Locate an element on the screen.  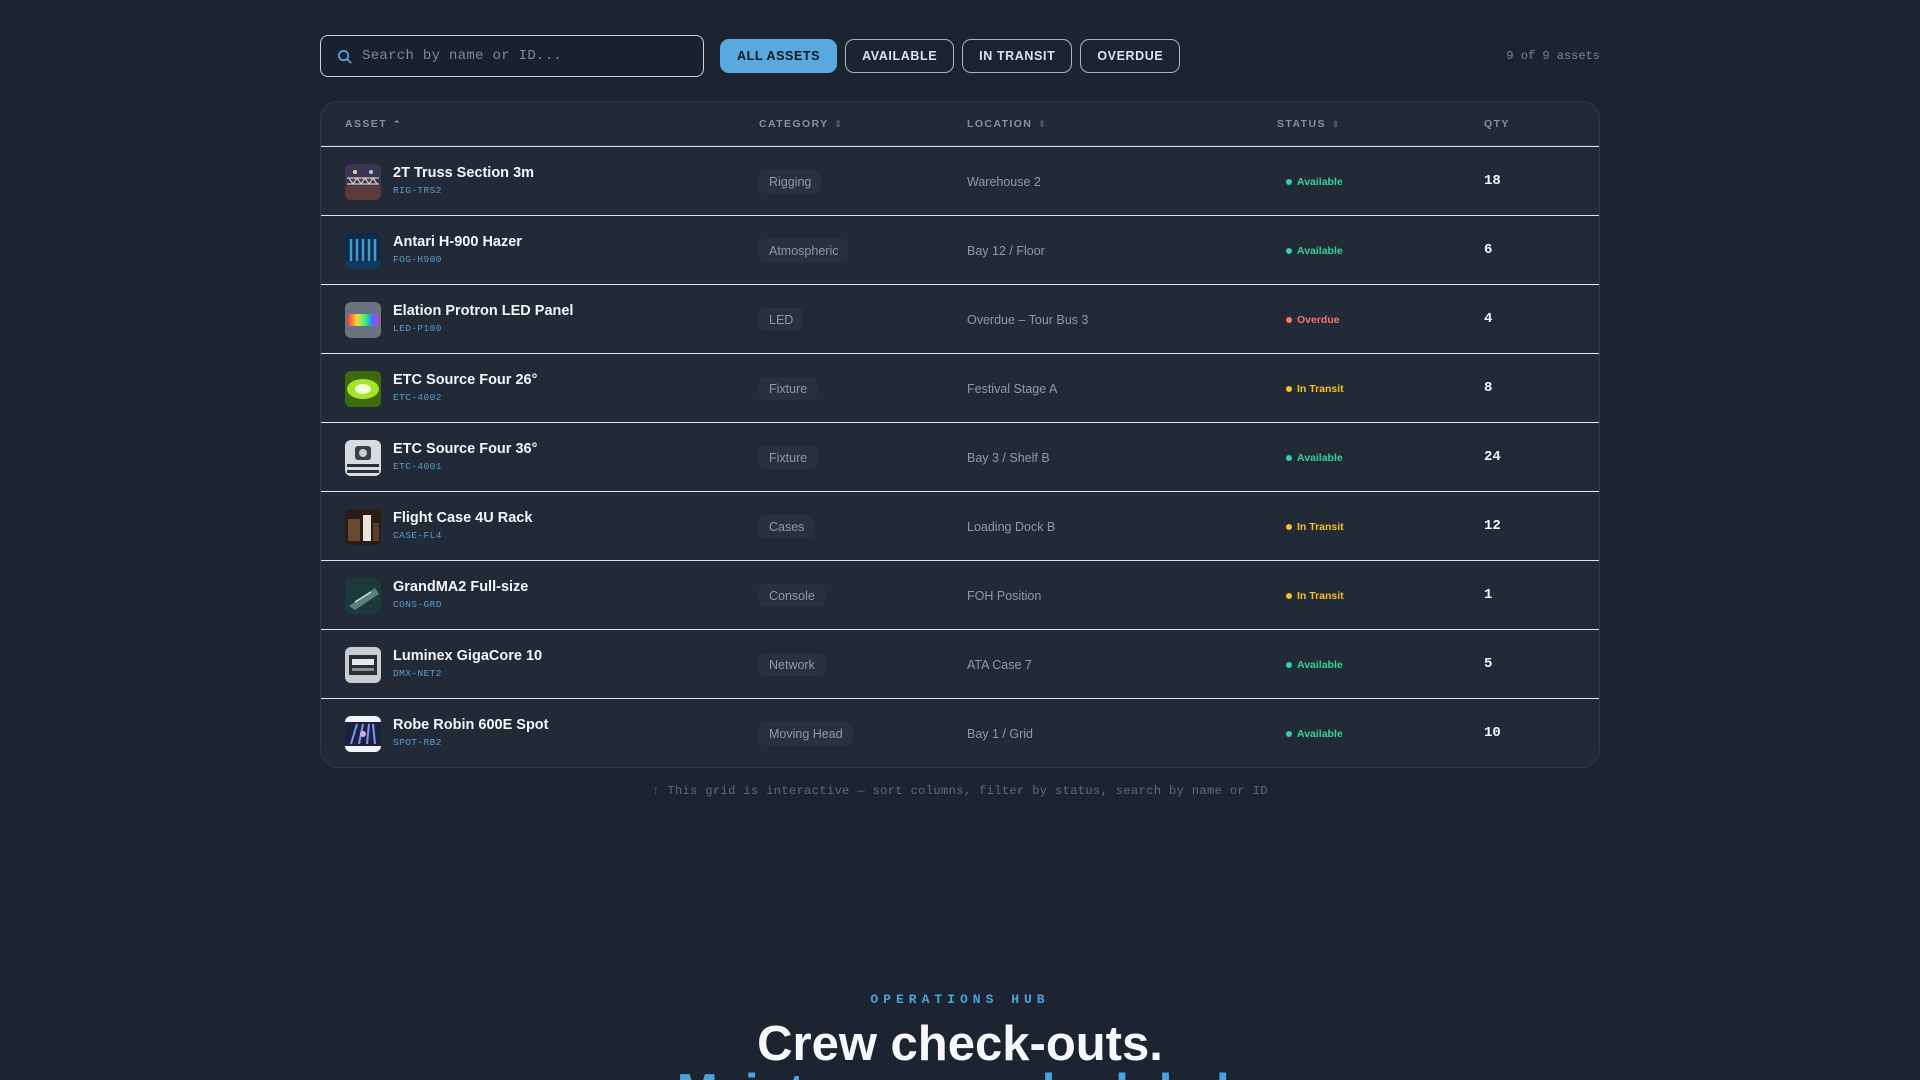
asset-id: ETC-4002 is located at coordinates (417, 397).